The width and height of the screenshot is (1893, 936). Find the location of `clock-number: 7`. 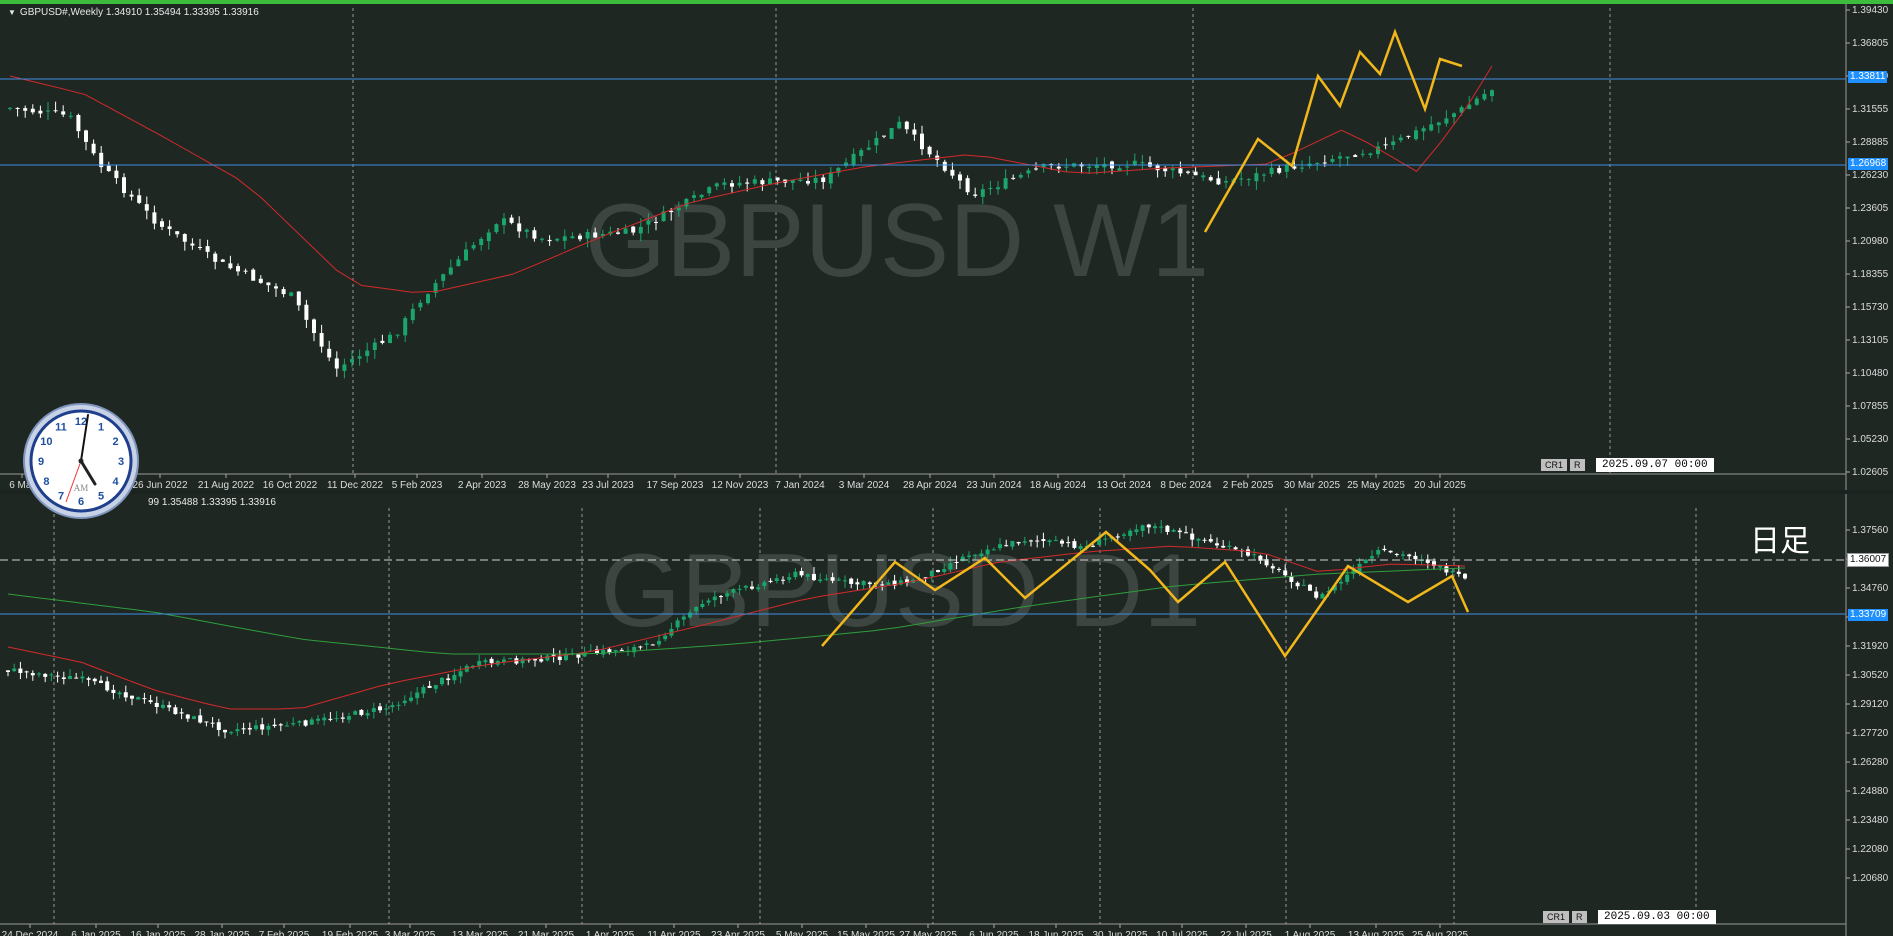

clock-number: 7 is located at coordinates (61, 497).